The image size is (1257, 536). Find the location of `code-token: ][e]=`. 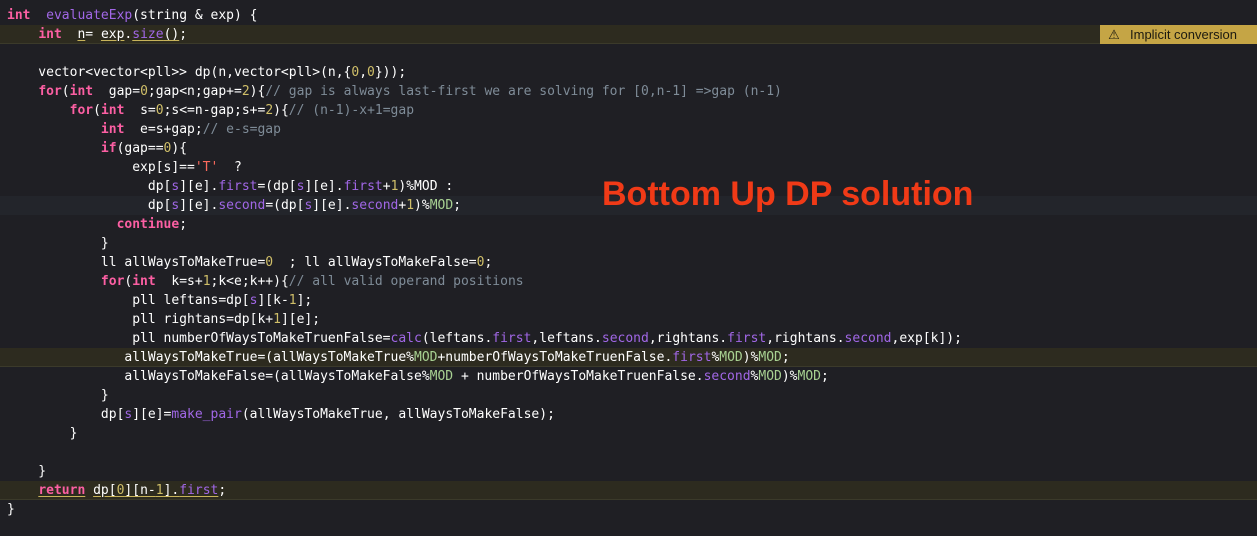

code-token: ][e]= is located at coordinates (152, 414).